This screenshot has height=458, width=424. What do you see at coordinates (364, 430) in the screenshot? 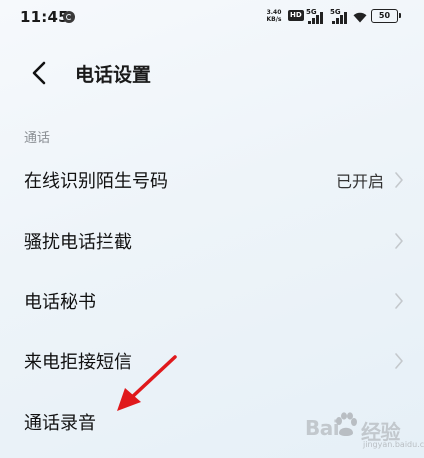
I see `watermark-logo: Bai 经验 jingyan.baidu.com` at bounding box center [364, 430].